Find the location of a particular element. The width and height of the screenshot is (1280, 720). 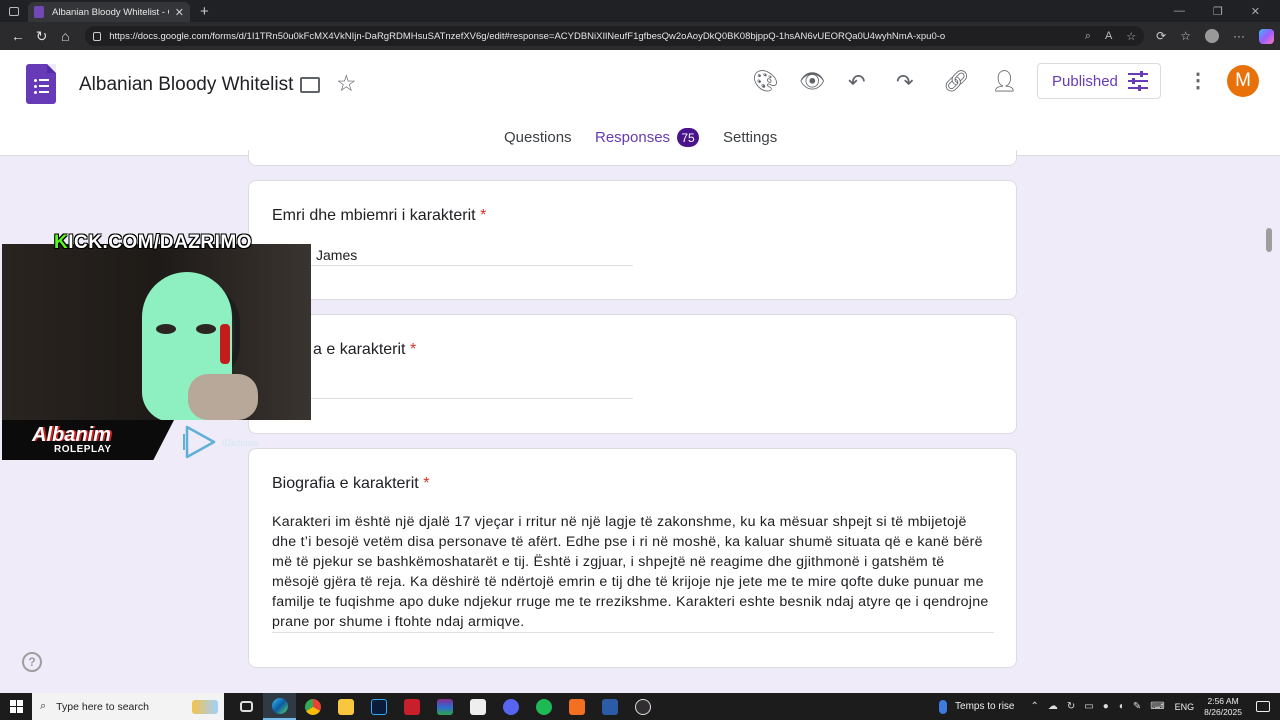

social-handle: /Dazrimo is located at coordinates (240, 443).